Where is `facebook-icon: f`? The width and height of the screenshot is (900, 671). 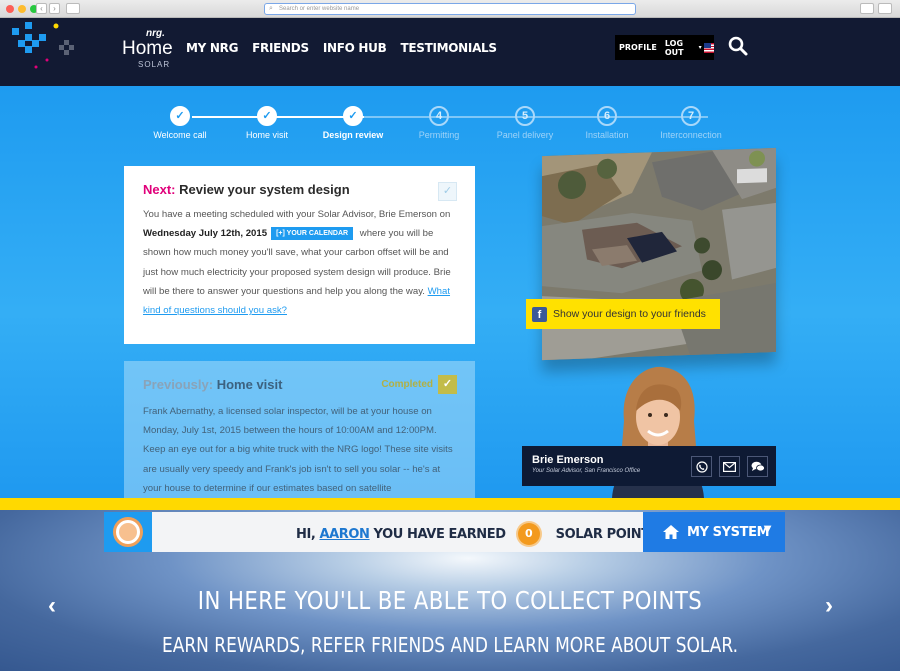
facebook-icon: f is located at coordinates (539, 314).